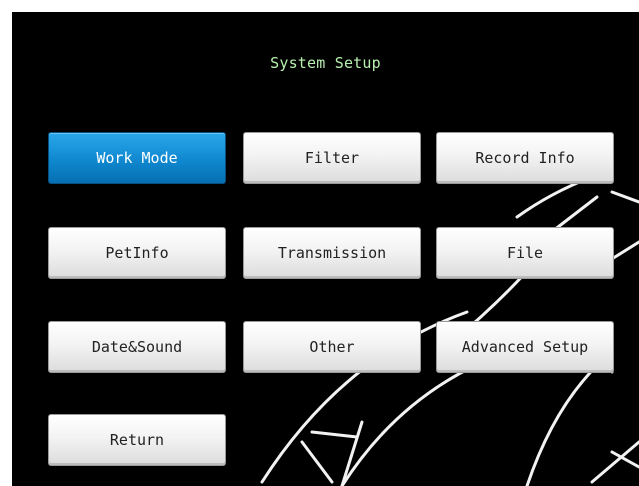  What do you see at coordinates (332, 253) in the screenshot?
I see `transmission-button: Transmission` at bounding box center [332, 253].